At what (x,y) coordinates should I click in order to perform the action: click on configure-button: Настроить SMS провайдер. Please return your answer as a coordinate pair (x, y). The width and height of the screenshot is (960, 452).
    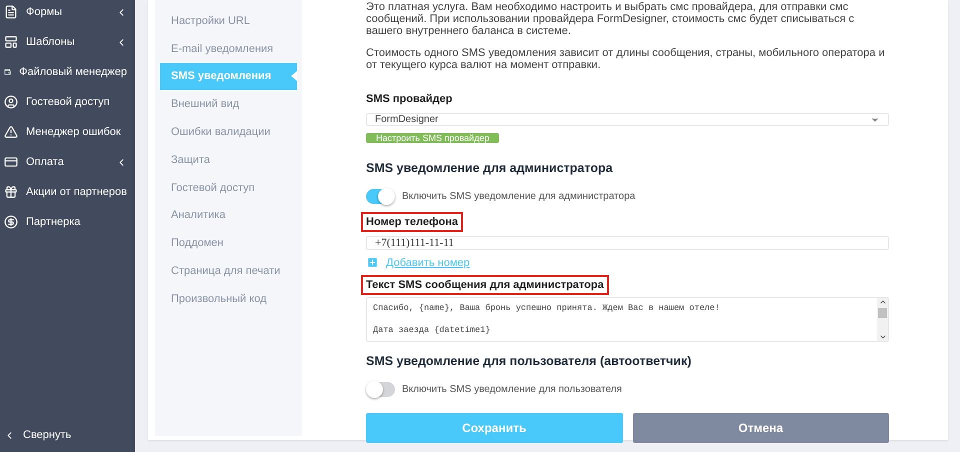
    Looking at the image, I should click on (433, 138).